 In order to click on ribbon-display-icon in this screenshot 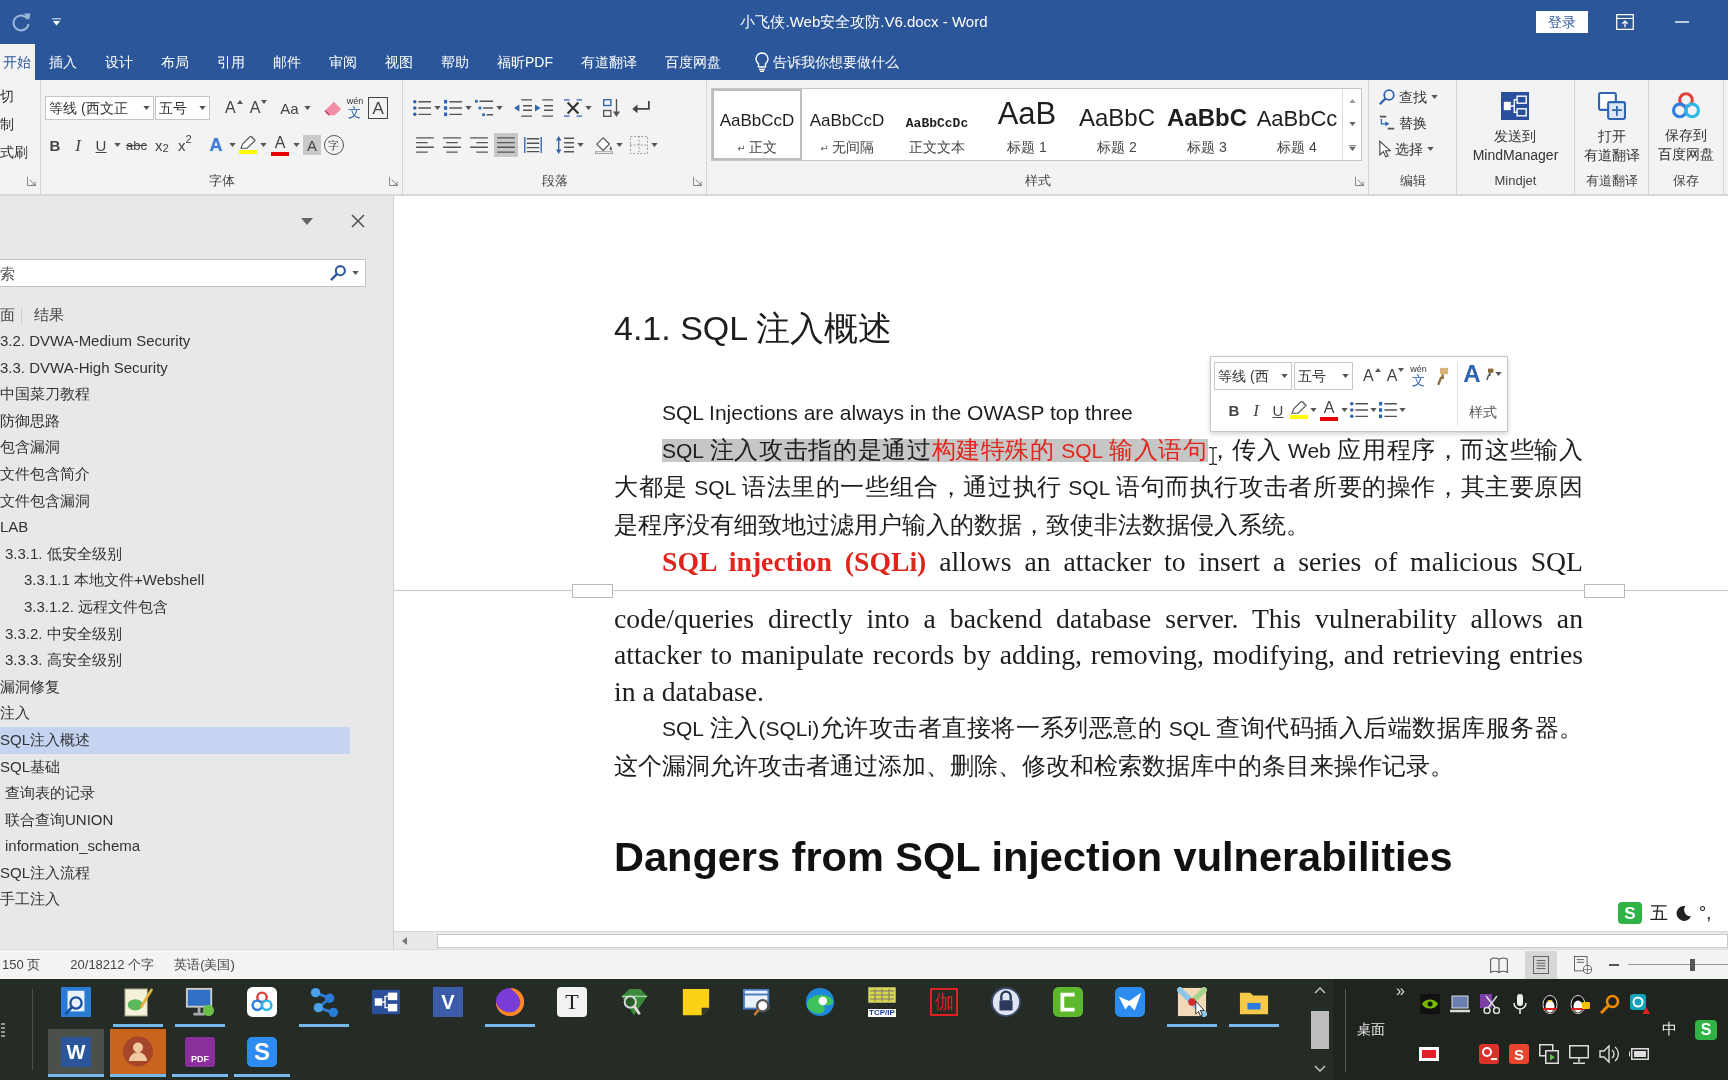, I will do `click(1625, 22)`.